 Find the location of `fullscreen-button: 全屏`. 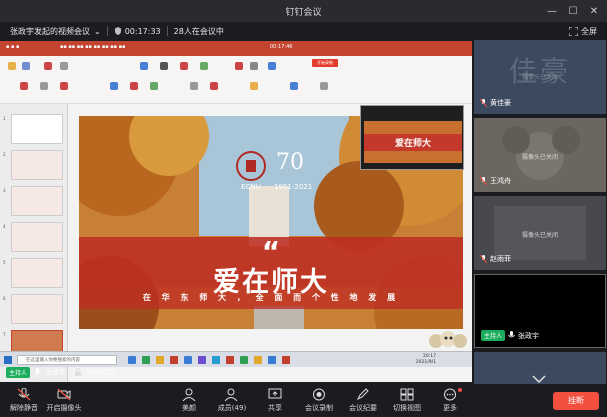

fullscreen-button: 全屏 is located at coordinates (583, 31).